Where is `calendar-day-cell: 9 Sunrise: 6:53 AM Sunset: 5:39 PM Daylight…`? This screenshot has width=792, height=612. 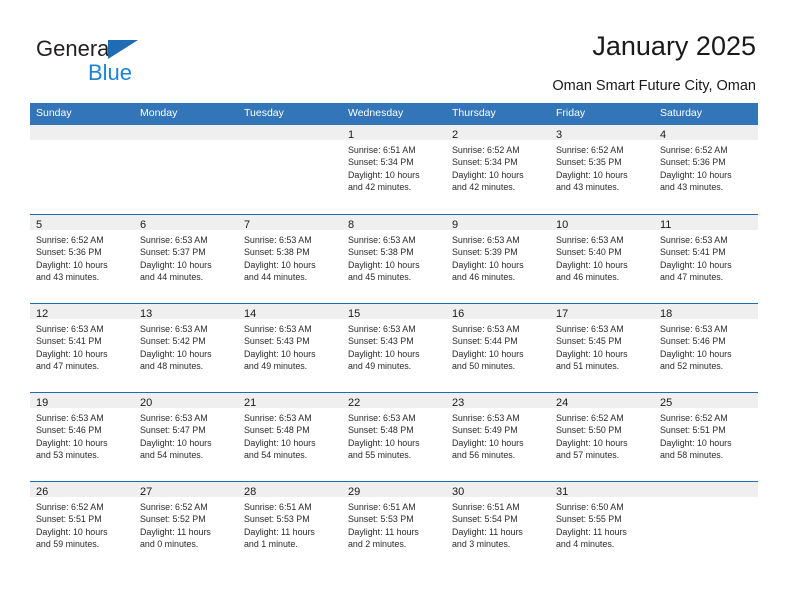
calendar-day-cell: 9 Sunrise: 6:53 AM Sunset: 5:39 PM Daylight… is located at coordinates (498, 259).